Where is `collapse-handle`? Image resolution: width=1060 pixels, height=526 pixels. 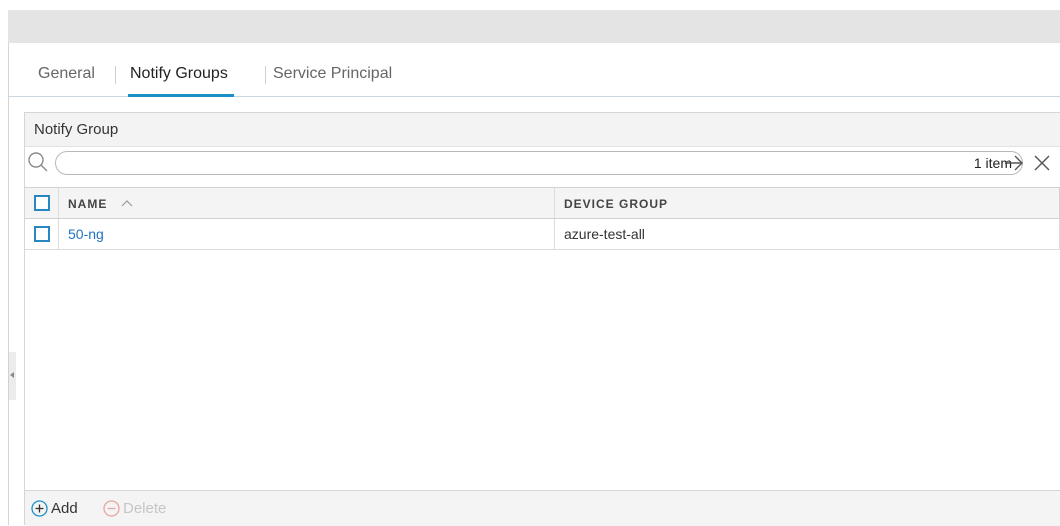 collapse-handle is located at coordinates (12, 376).